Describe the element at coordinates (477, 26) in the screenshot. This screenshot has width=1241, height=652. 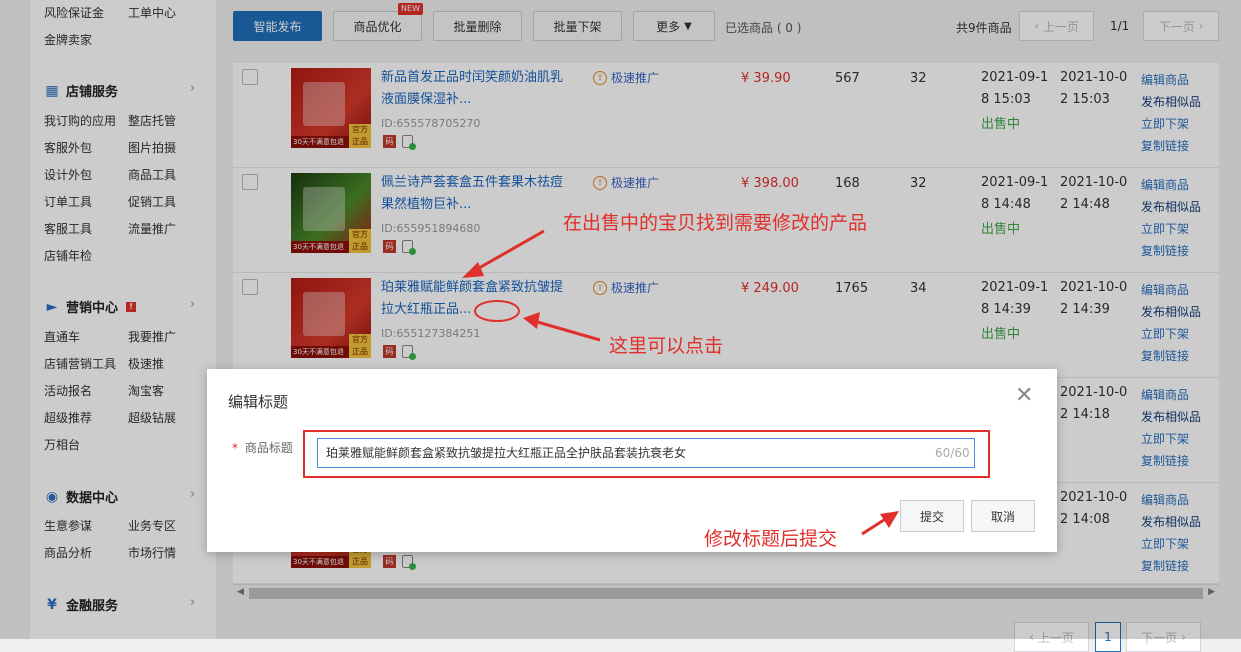
I see `batch-delete-button: 批量删除` at that location.